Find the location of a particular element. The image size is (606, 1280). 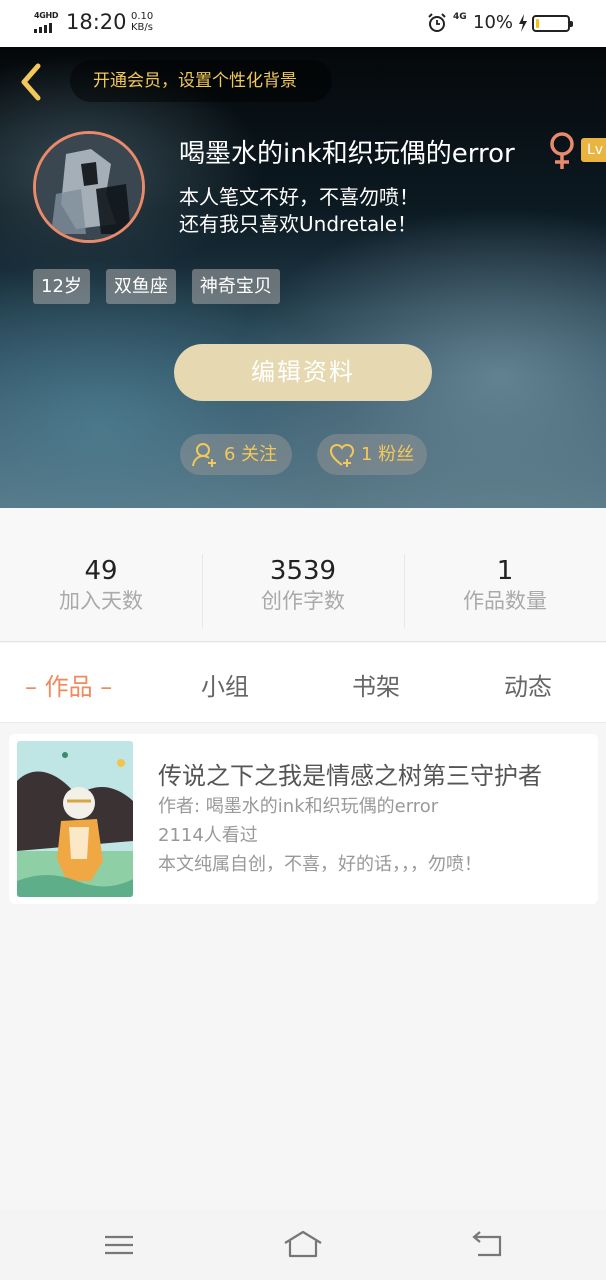

menu-icon is located at coordinates (119, 1245).